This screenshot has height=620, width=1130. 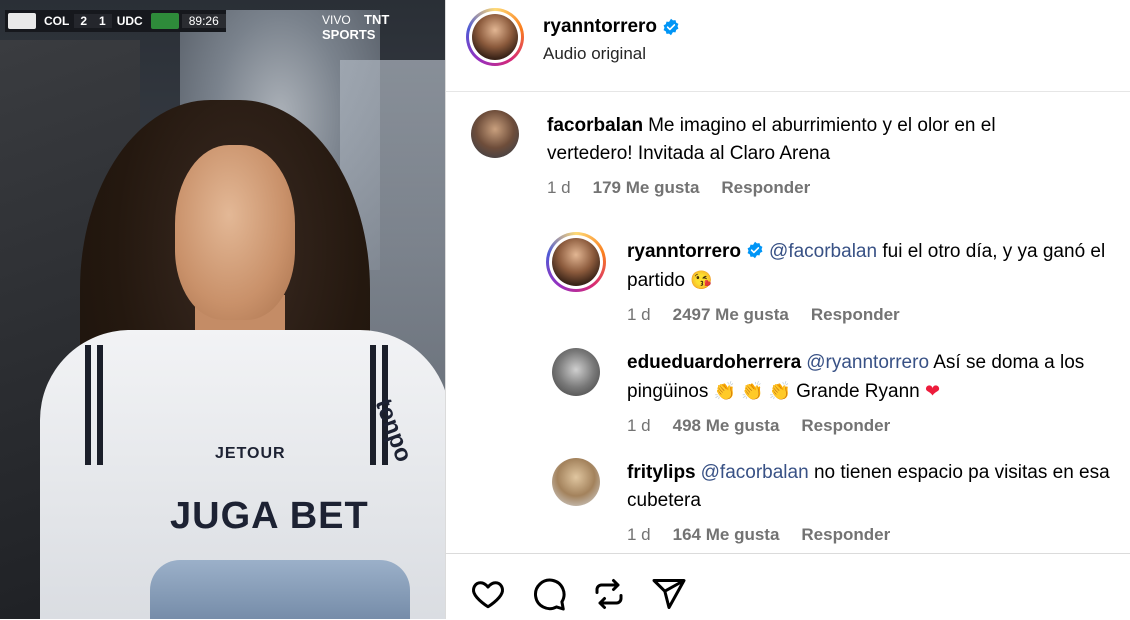 I want to click on home-score: 2, so click(x=84, y=21).